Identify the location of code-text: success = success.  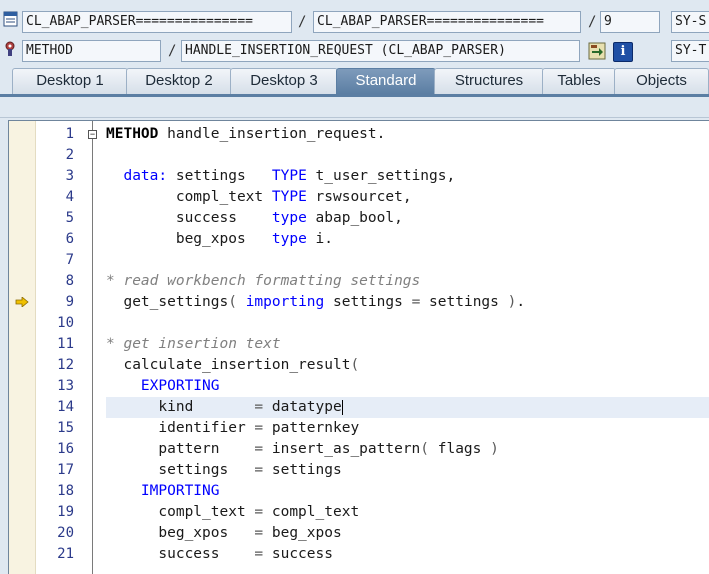
(407, 554).